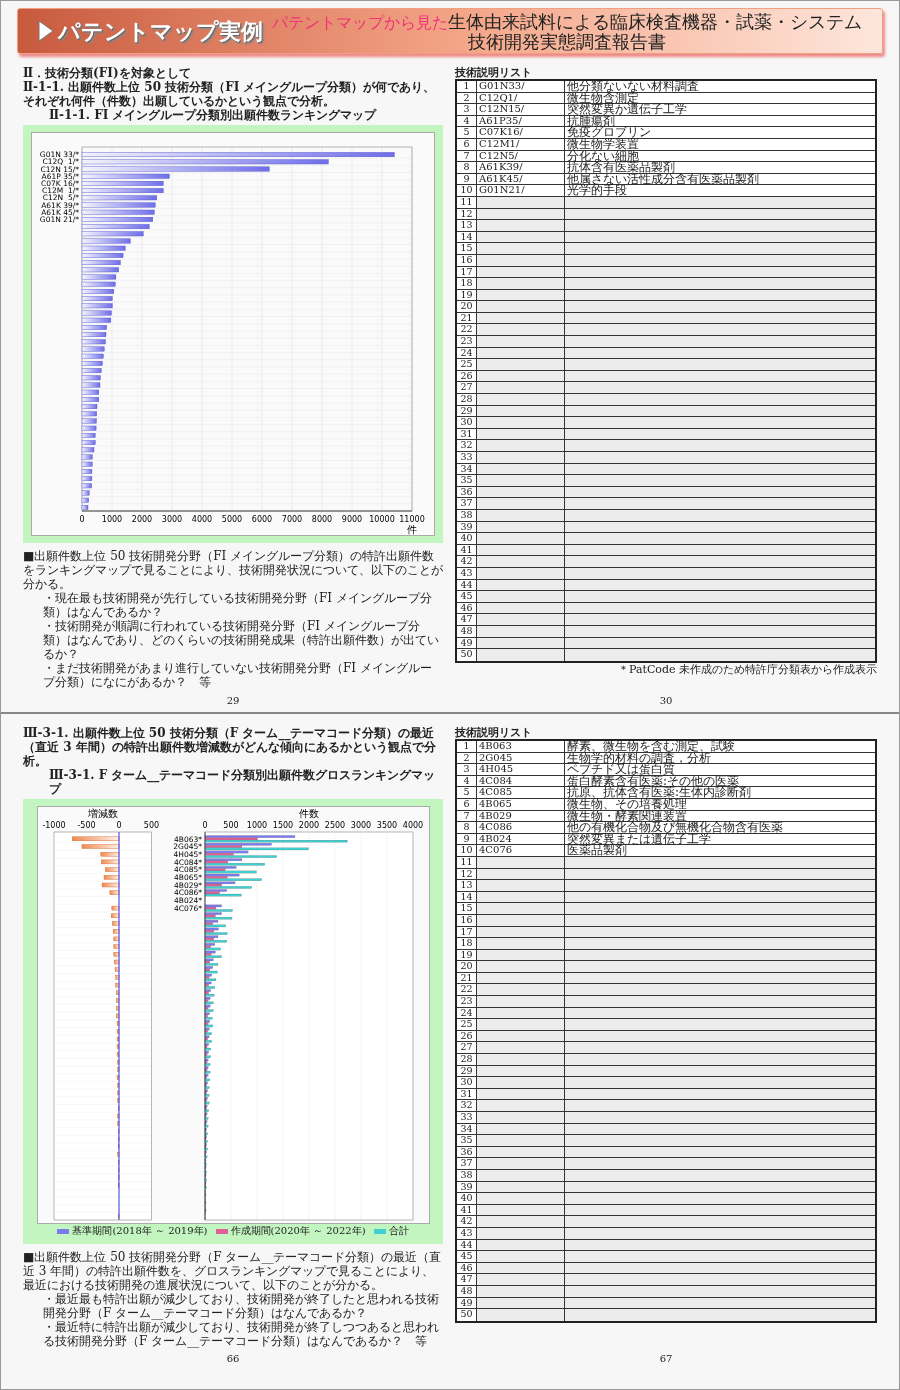 This screenshot has height=1390, width=900. I want to click on row-number: 5, so click(467, 133).